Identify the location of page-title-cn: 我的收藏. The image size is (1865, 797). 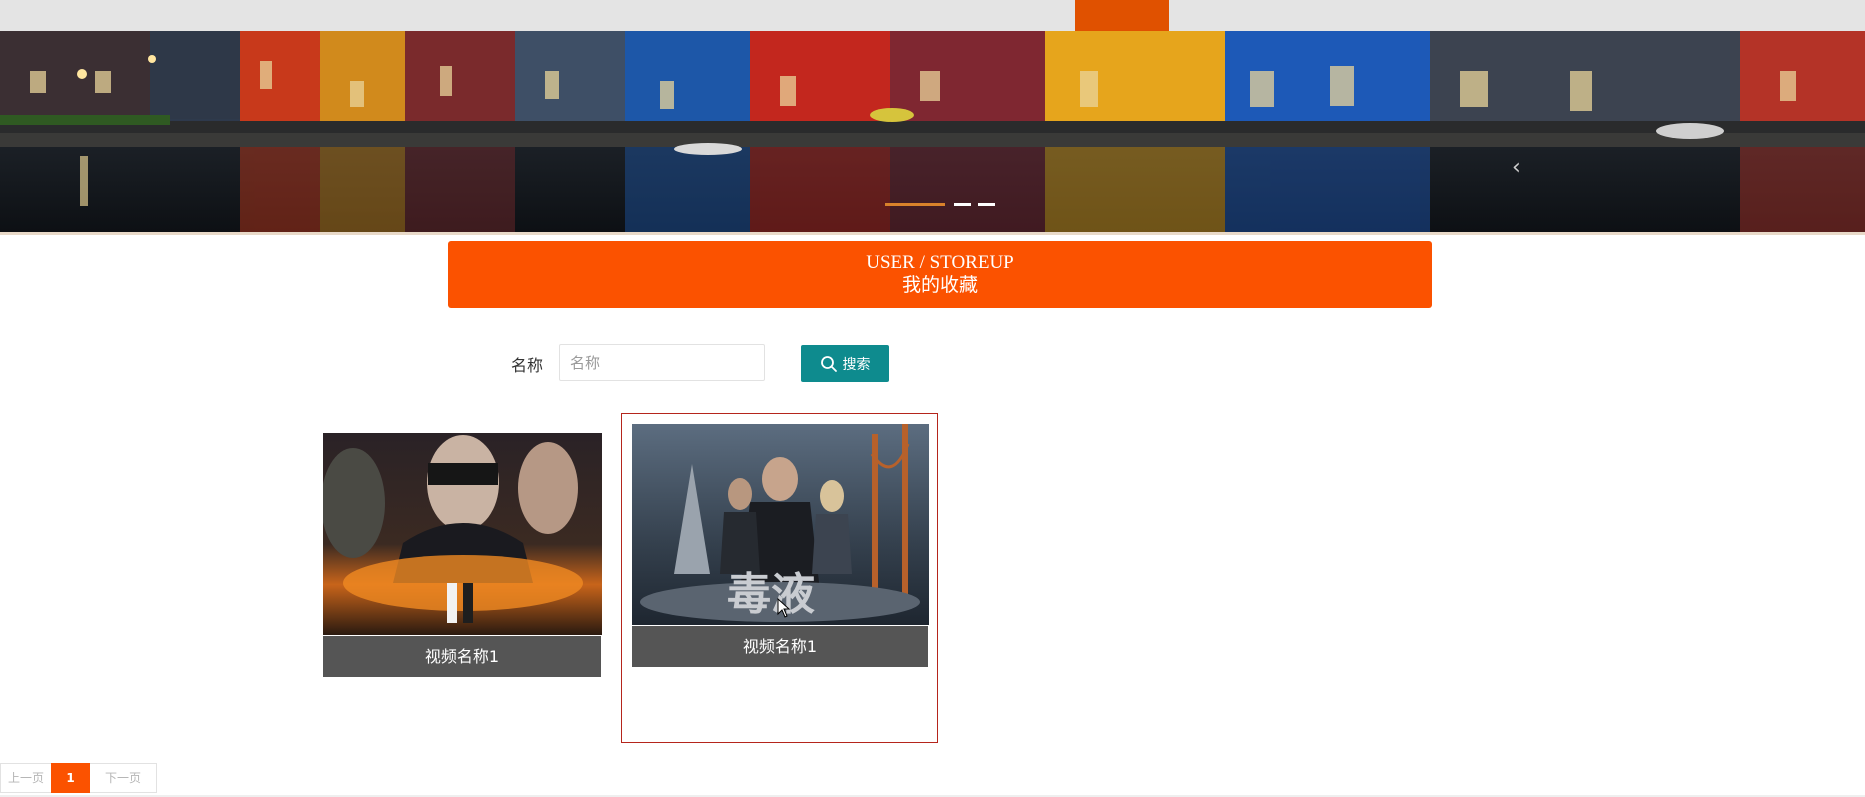
(939, 285).